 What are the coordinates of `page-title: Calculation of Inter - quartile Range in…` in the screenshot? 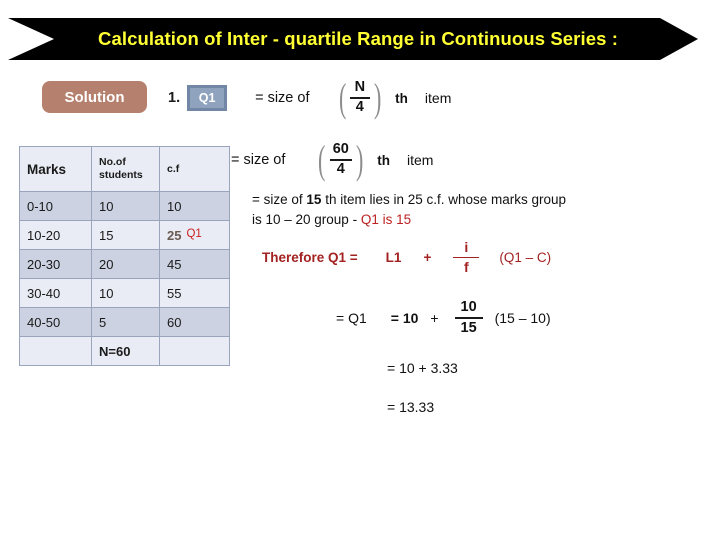 It's located at (358, 38).